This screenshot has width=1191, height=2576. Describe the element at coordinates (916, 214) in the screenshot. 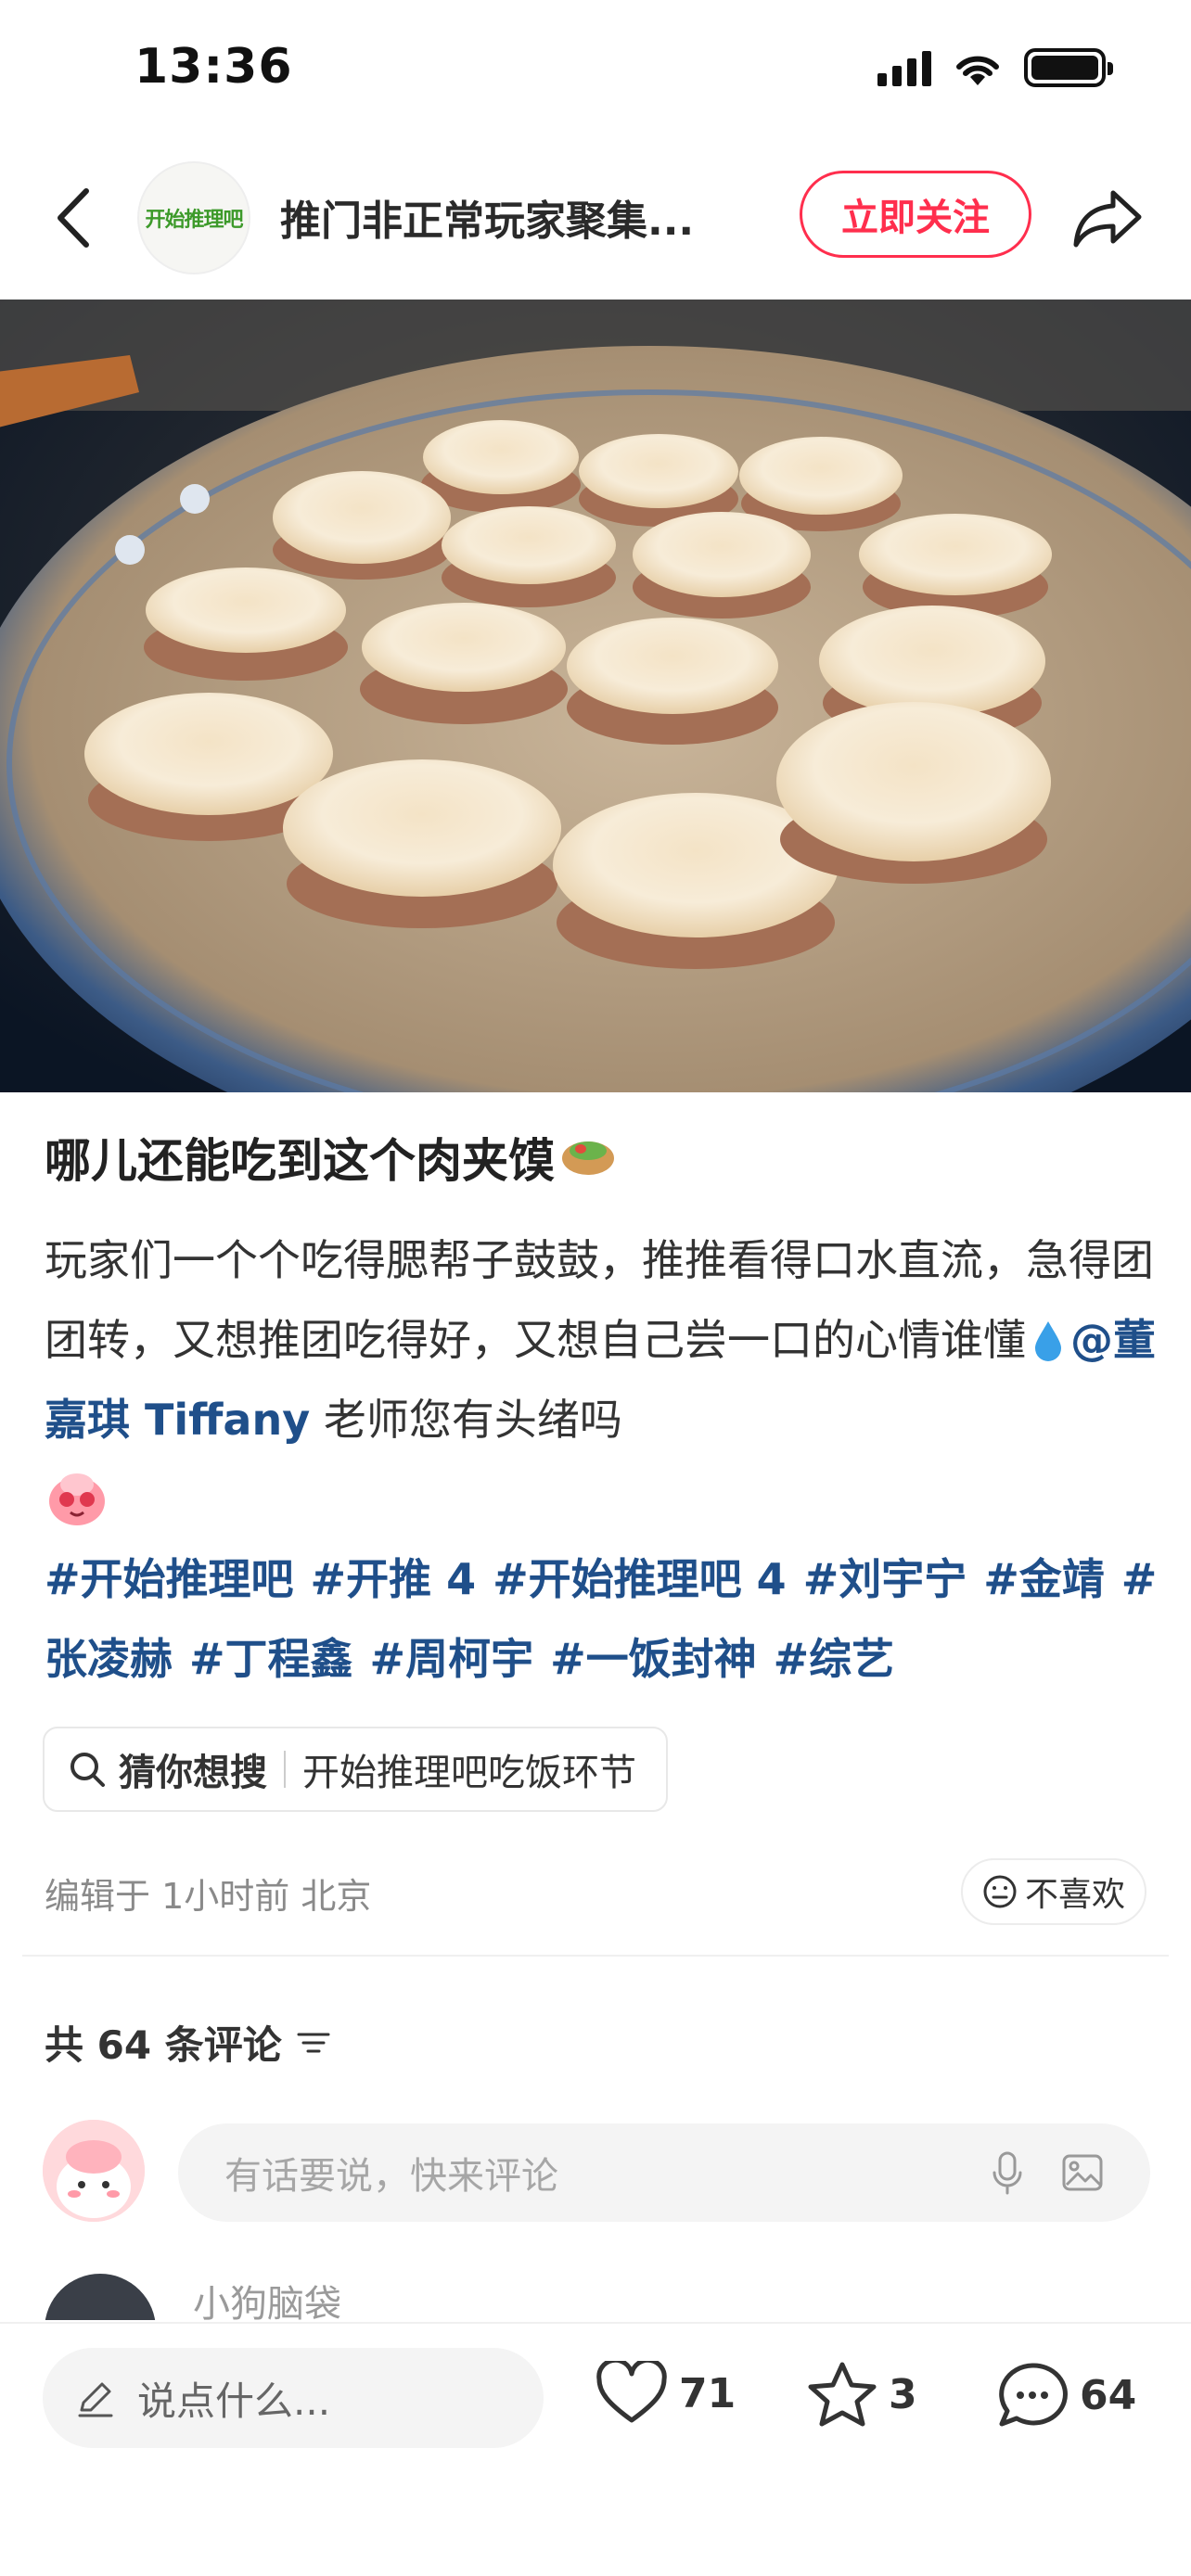

I see `follow-button: 立即关注` at that location.